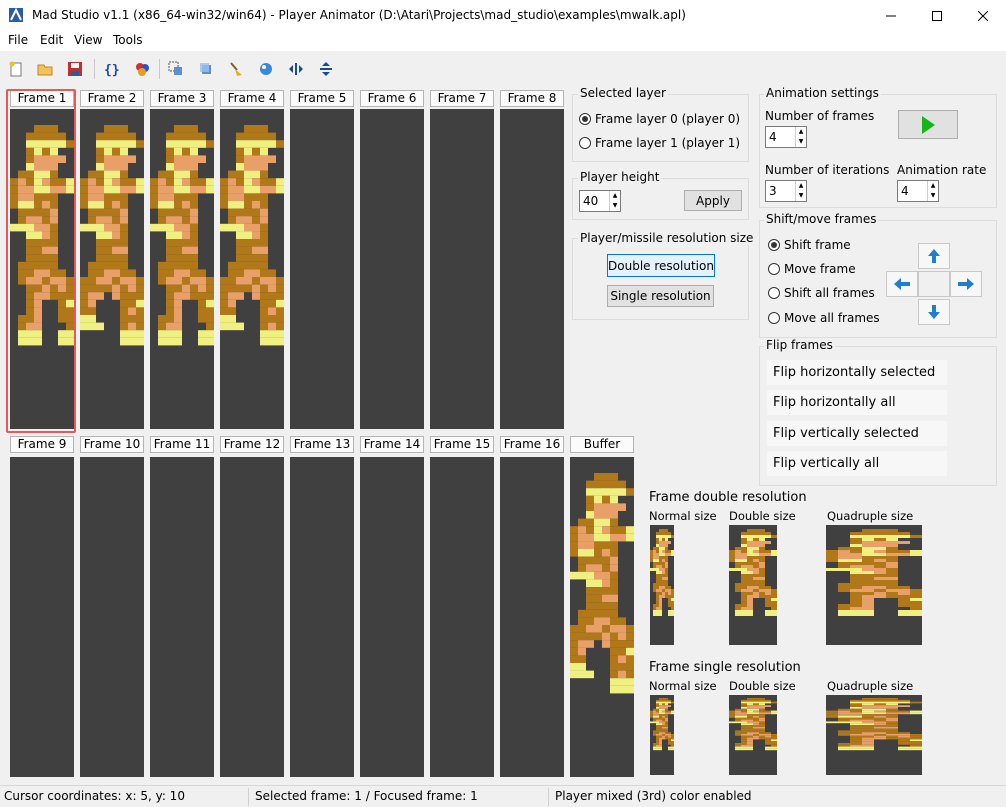 The height and width of the screenshot is (807, 1006). Describe the element at coordinates (182, 444) in the screenshot. I see `frame-header: Frame 11` at that location.